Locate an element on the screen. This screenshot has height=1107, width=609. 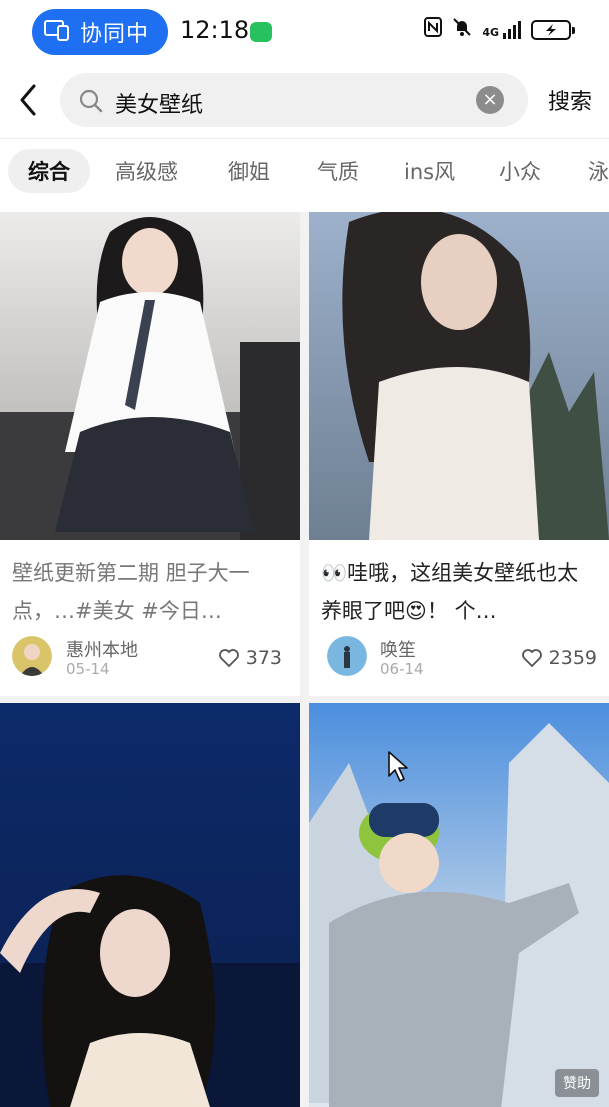
battery-icon is located at coordinates (553, 29).